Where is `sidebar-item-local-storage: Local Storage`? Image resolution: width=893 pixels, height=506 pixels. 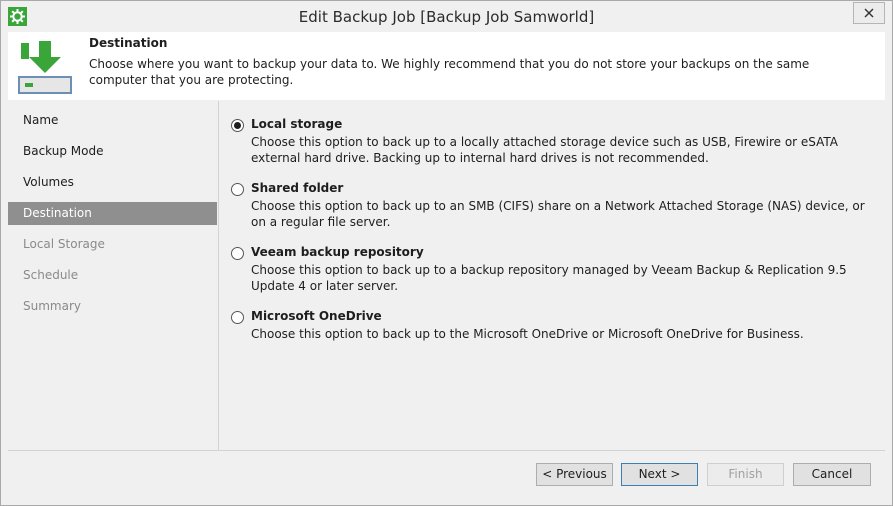 sidebar-item-local-storage: Local Storage is located at coordinates (64, 244).